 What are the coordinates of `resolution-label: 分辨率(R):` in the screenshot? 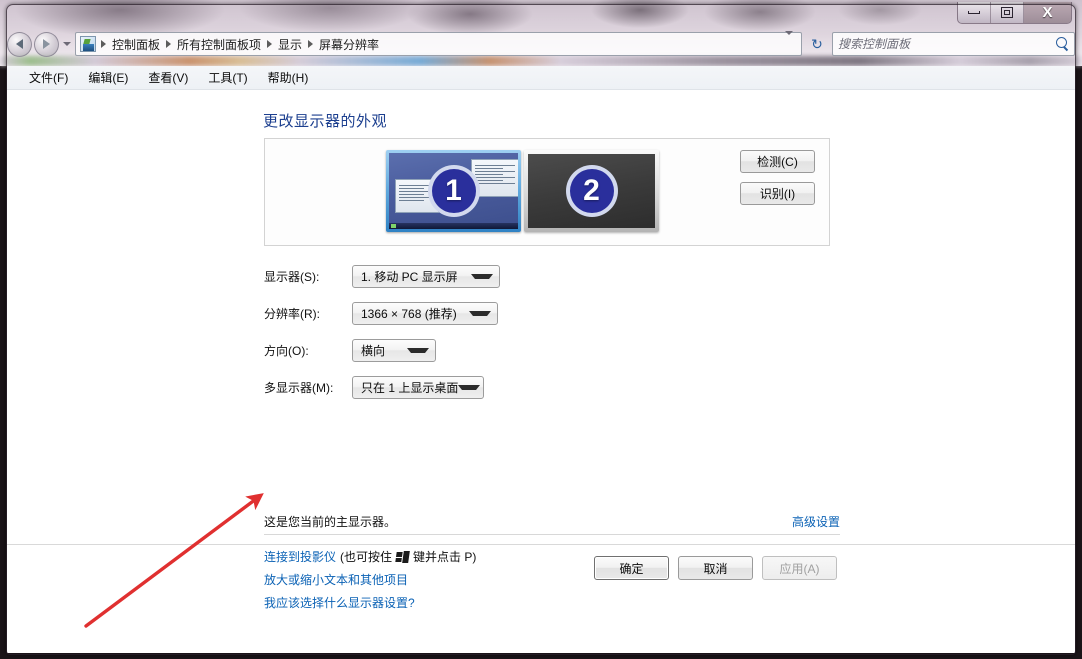 It's located at (292, 314).